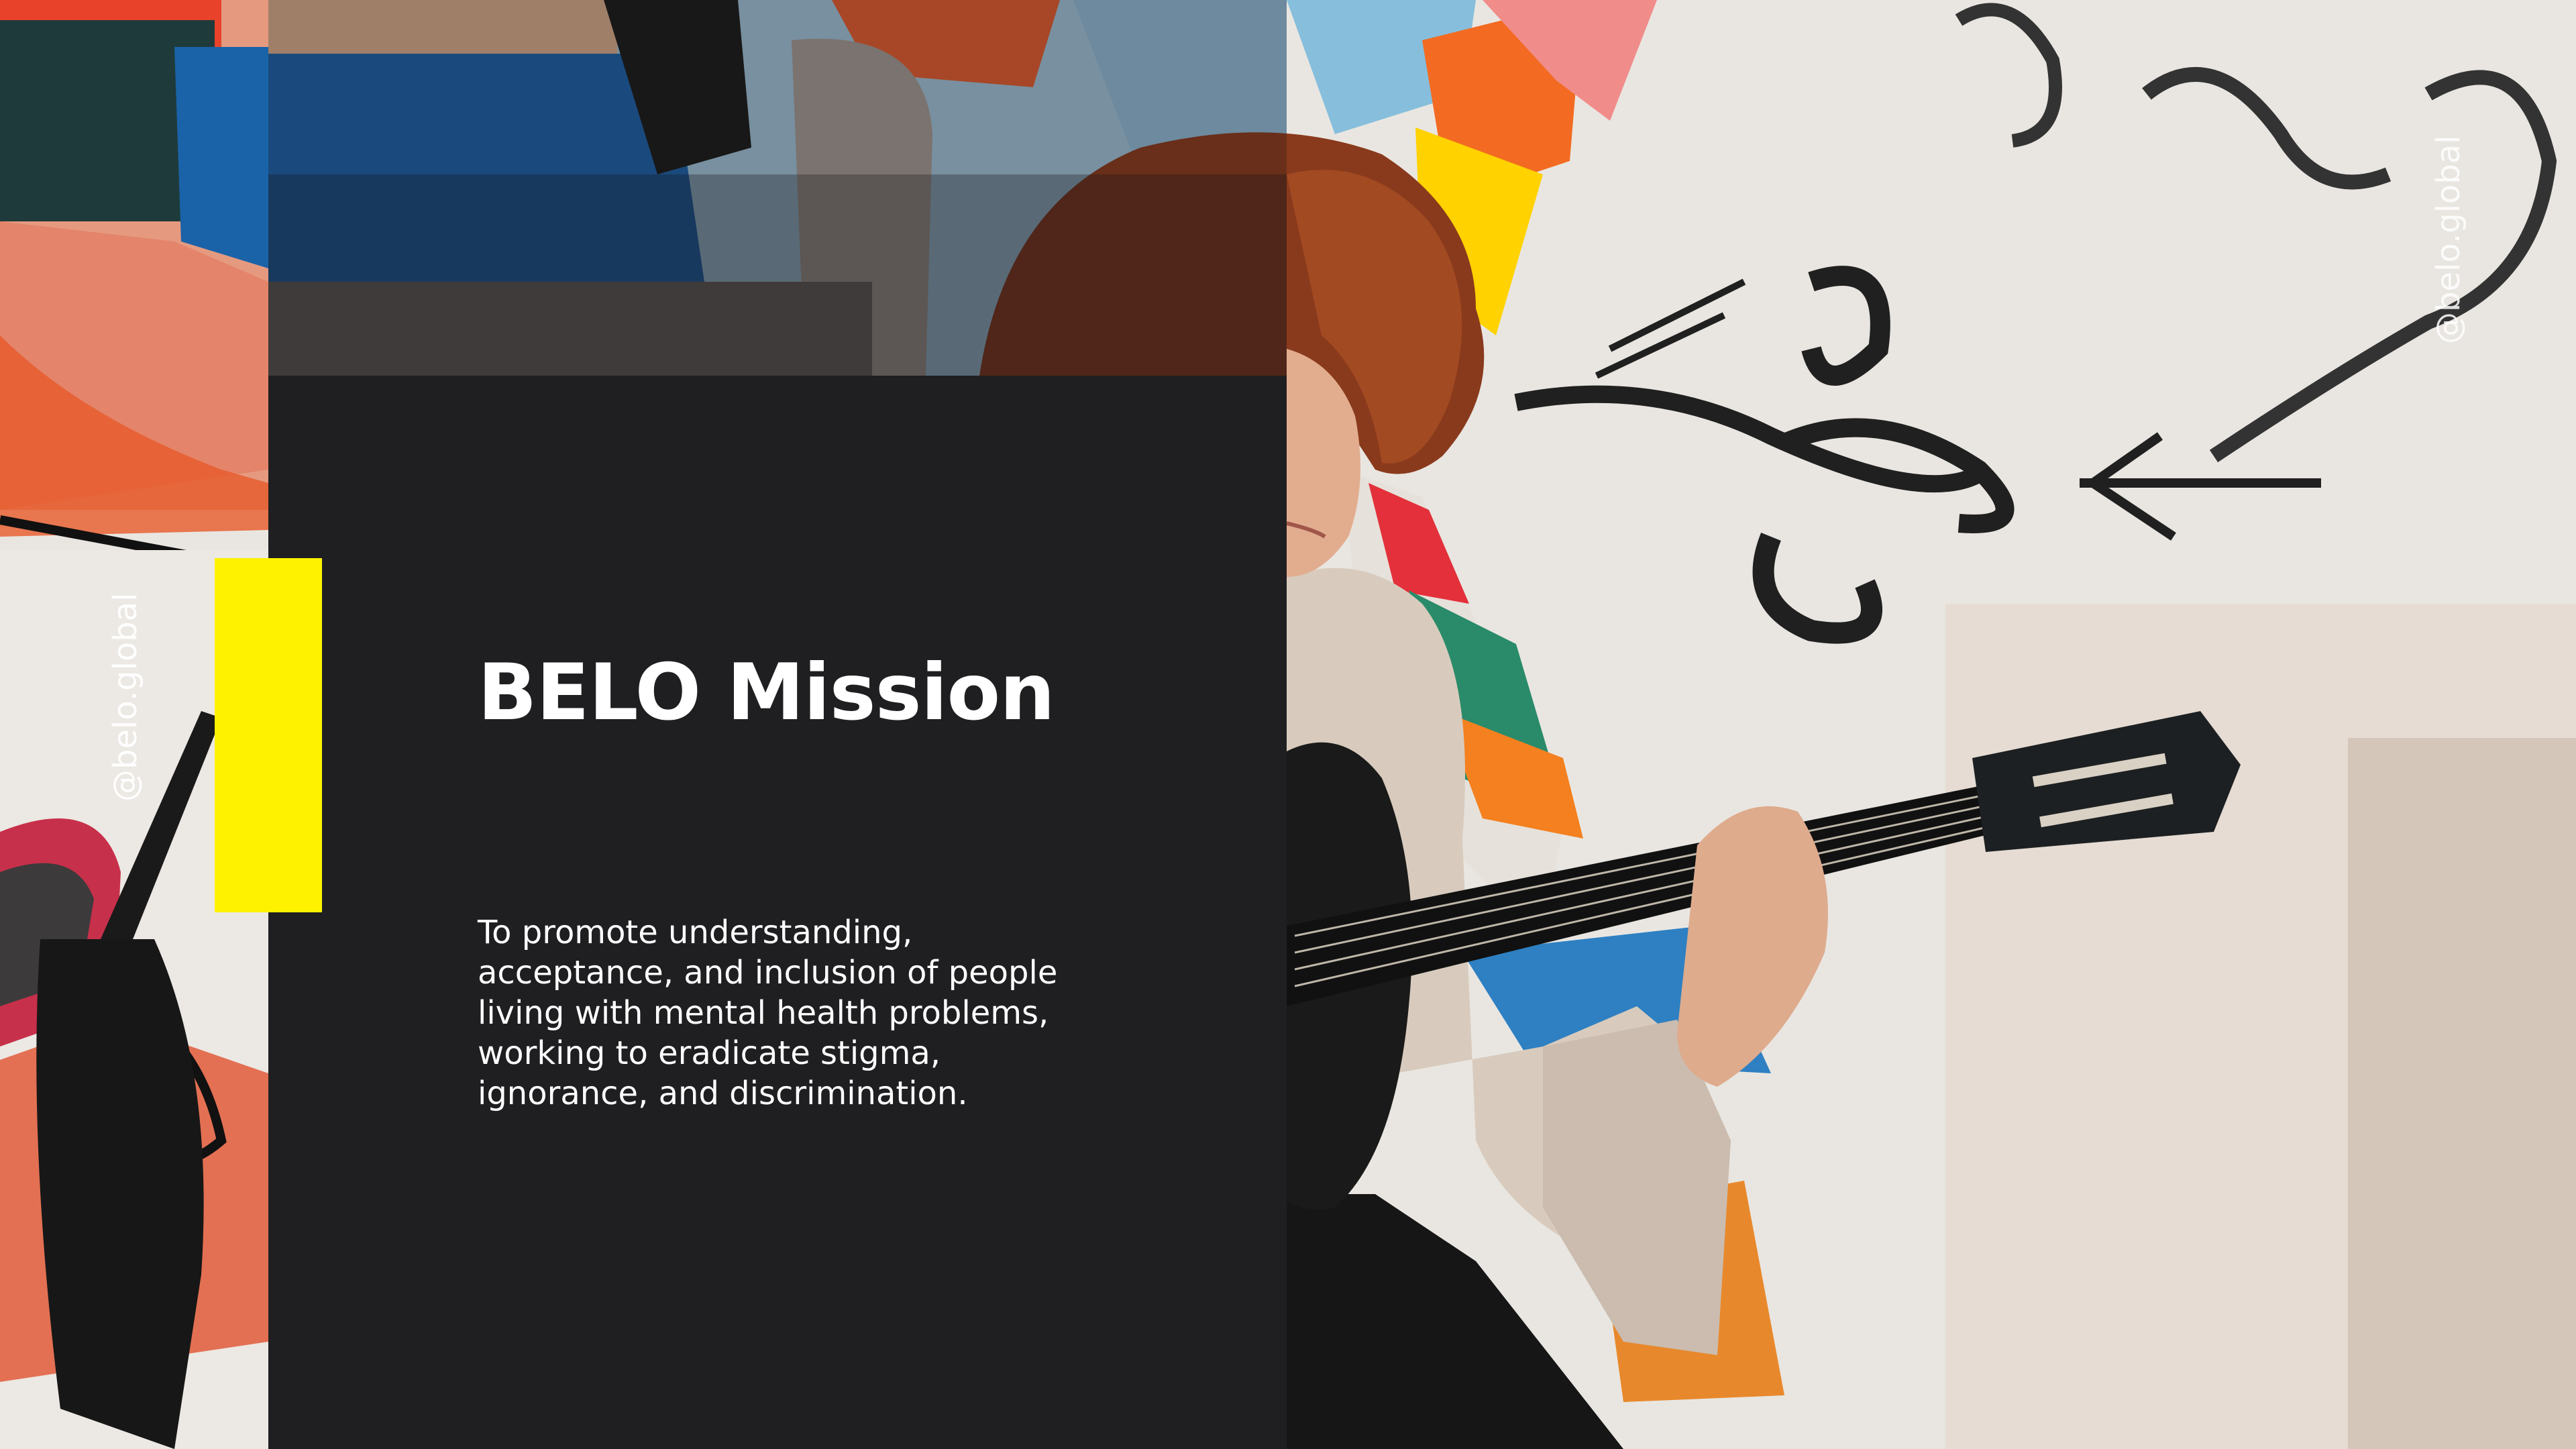  What do you see at coordinates (777, 275) in the screenshot?
I see `top-tint-strip` at bounding box center [777, 275].